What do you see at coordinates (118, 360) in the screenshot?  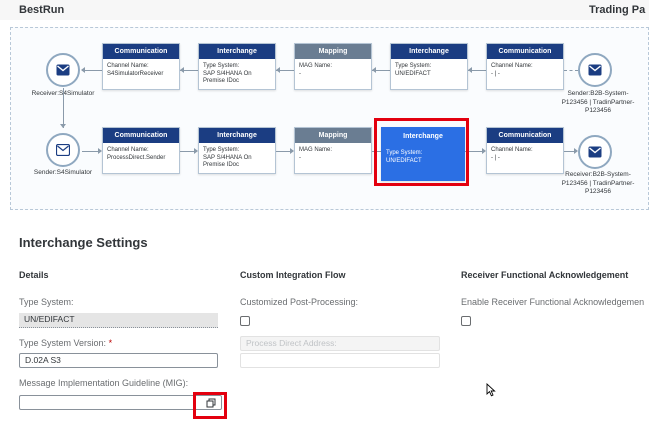 I see `type-system-version-field: D.02A S3` at bounding box center [118, 360].